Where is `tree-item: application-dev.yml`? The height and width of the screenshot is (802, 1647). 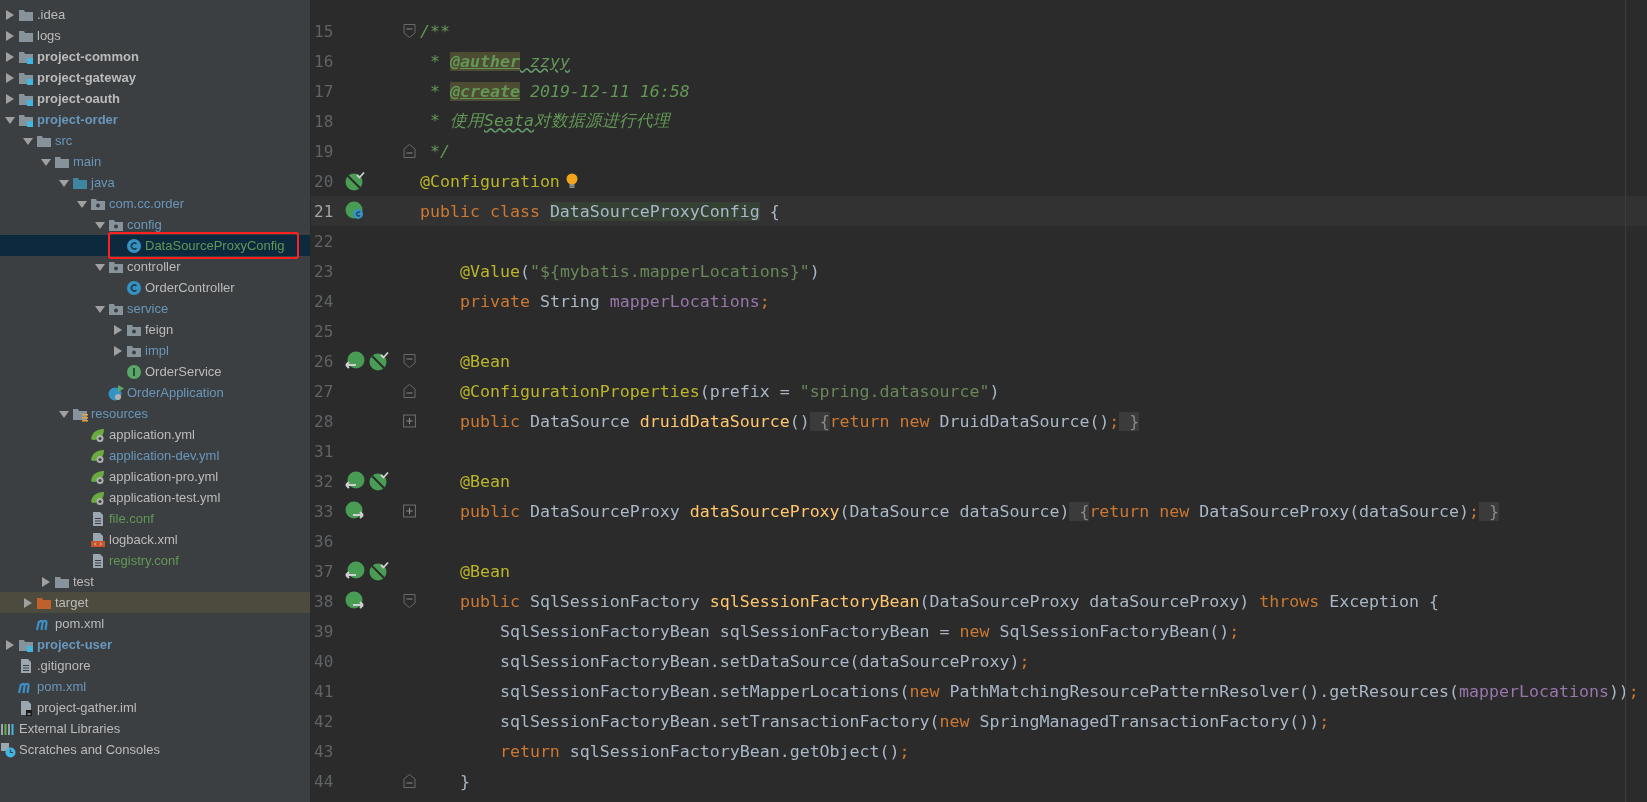
tree-item: application-dev.yml is located at coordinates (155, 455).